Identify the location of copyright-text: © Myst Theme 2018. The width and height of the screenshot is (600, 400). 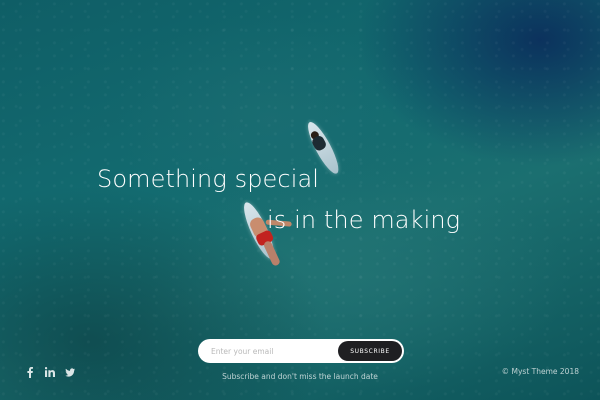
(540, 371).